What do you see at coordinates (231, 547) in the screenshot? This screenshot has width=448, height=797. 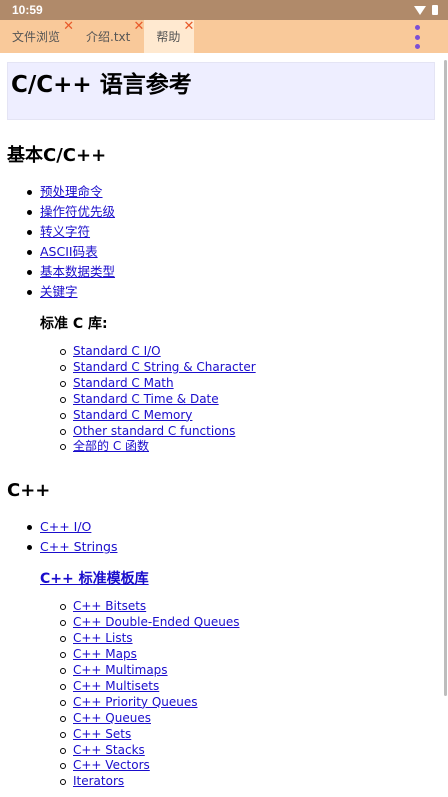 I see `list-item: C++ Strings` at bounding box center [231, 547].